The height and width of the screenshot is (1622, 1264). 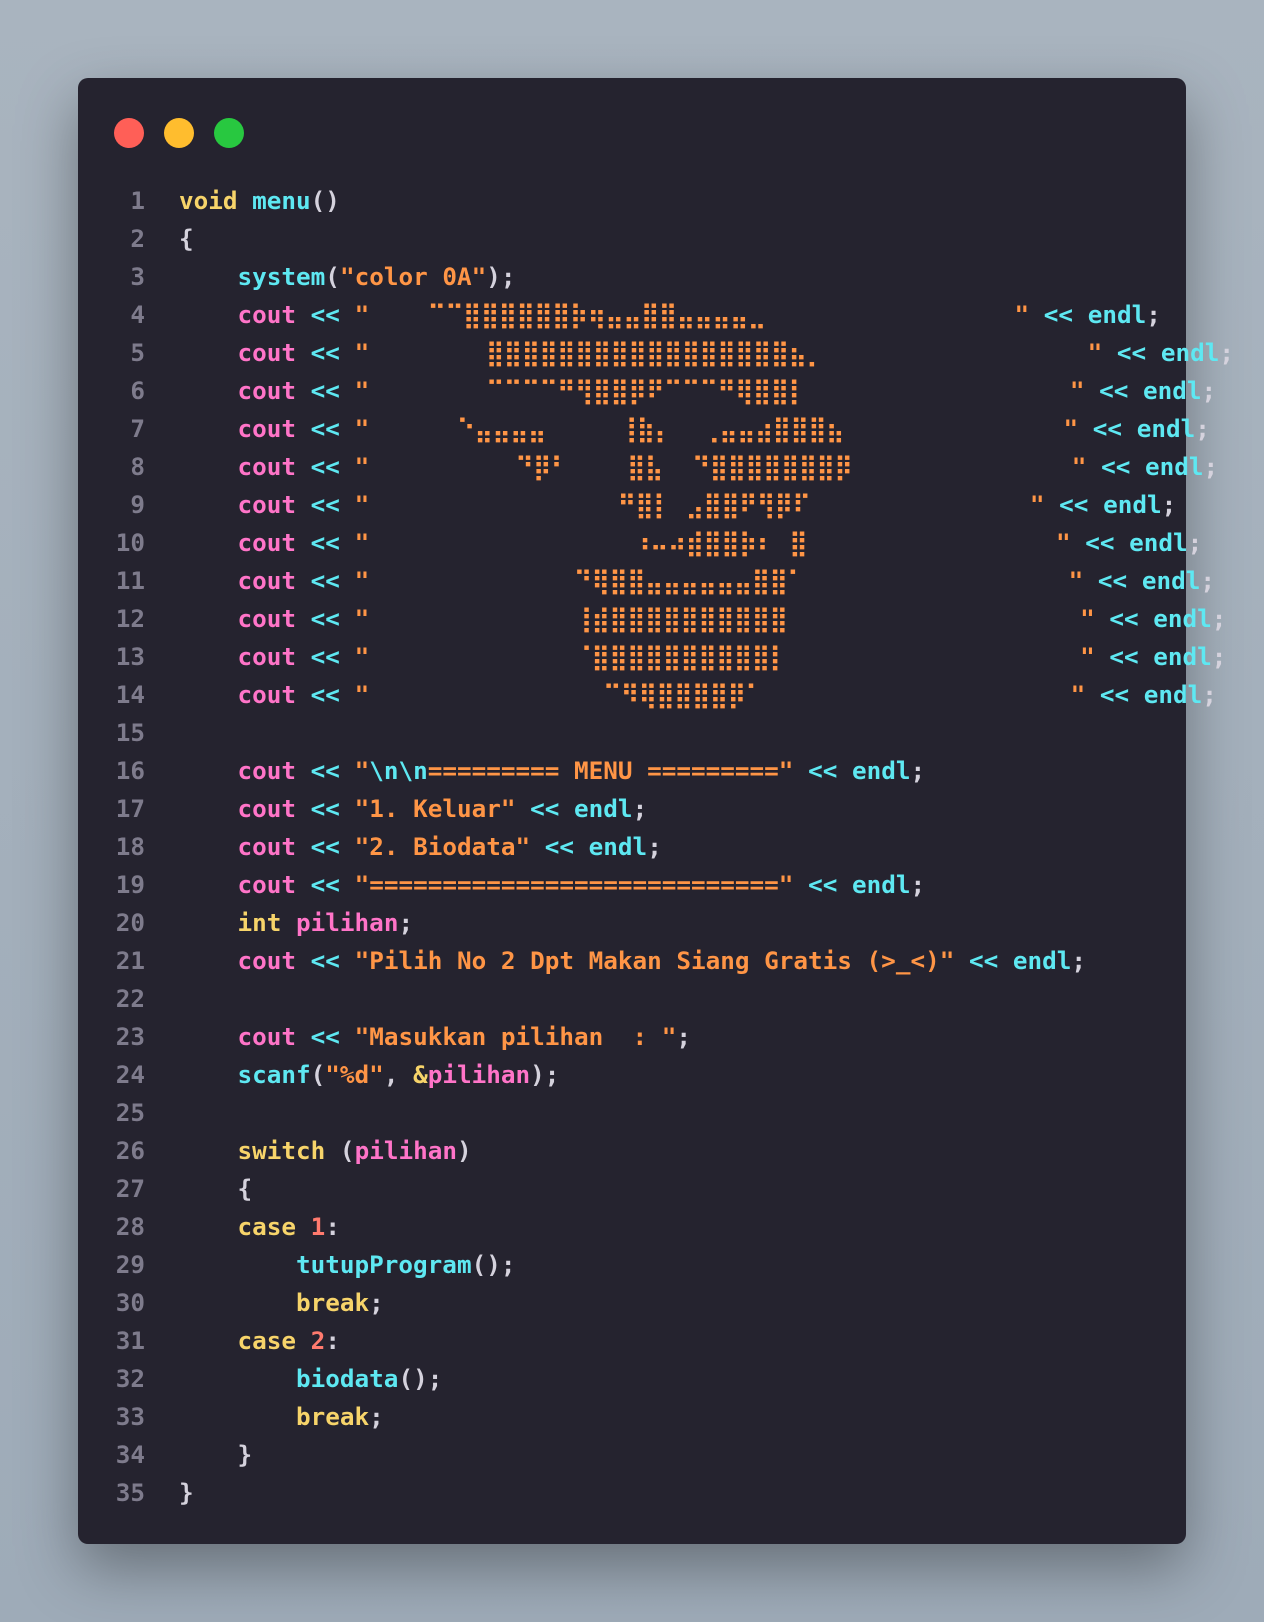 What do you see at coordinates (130, 922) in the screenshot?
I see `line-number: 20` at bounding box center [130, 922].